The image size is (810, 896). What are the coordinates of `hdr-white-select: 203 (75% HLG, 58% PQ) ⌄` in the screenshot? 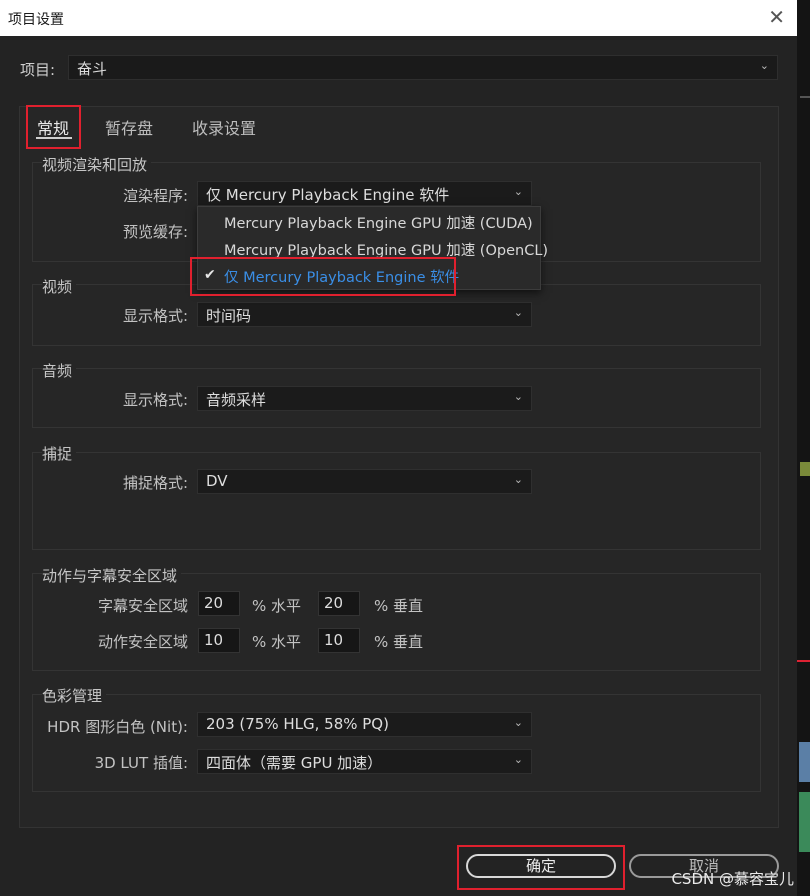 It's located at (364, 724).